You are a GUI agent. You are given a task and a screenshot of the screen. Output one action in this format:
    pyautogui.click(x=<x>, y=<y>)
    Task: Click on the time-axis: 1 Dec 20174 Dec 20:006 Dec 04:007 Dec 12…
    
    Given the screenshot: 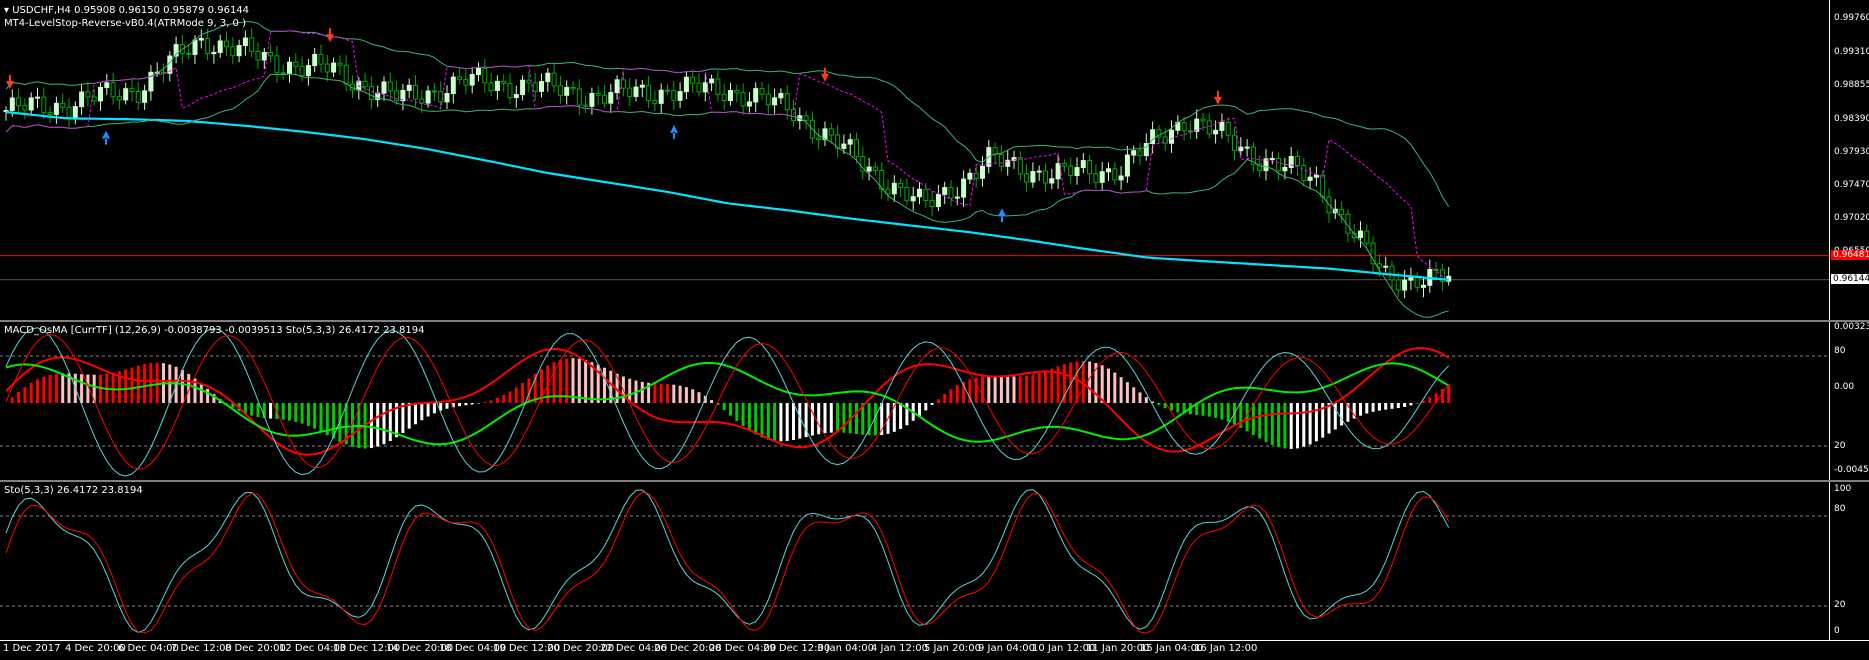 What is the action you would take?
    pyautogui.click(x=934, y=650)
    